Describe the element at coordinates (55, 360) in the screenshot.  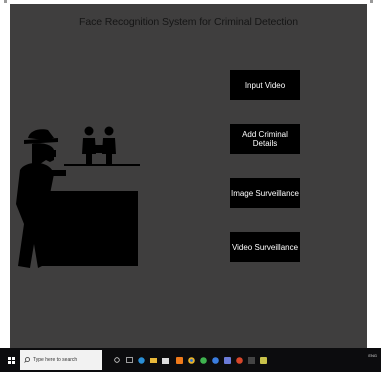
I see `search-placeholder: Type here to search` at that location.